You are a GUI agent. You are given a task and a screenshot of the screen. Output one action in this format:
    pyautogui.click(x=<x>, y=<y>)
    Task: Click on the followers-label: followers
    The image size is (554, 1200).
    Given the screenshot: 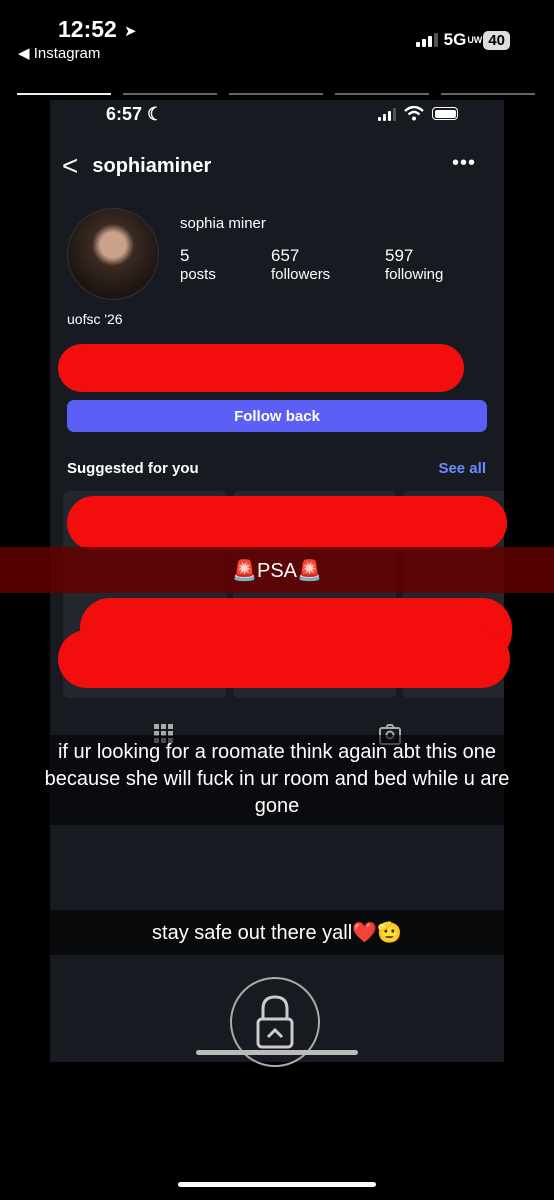 What is the action you would take?
    pyautogui.click(x=301, y=274)
    